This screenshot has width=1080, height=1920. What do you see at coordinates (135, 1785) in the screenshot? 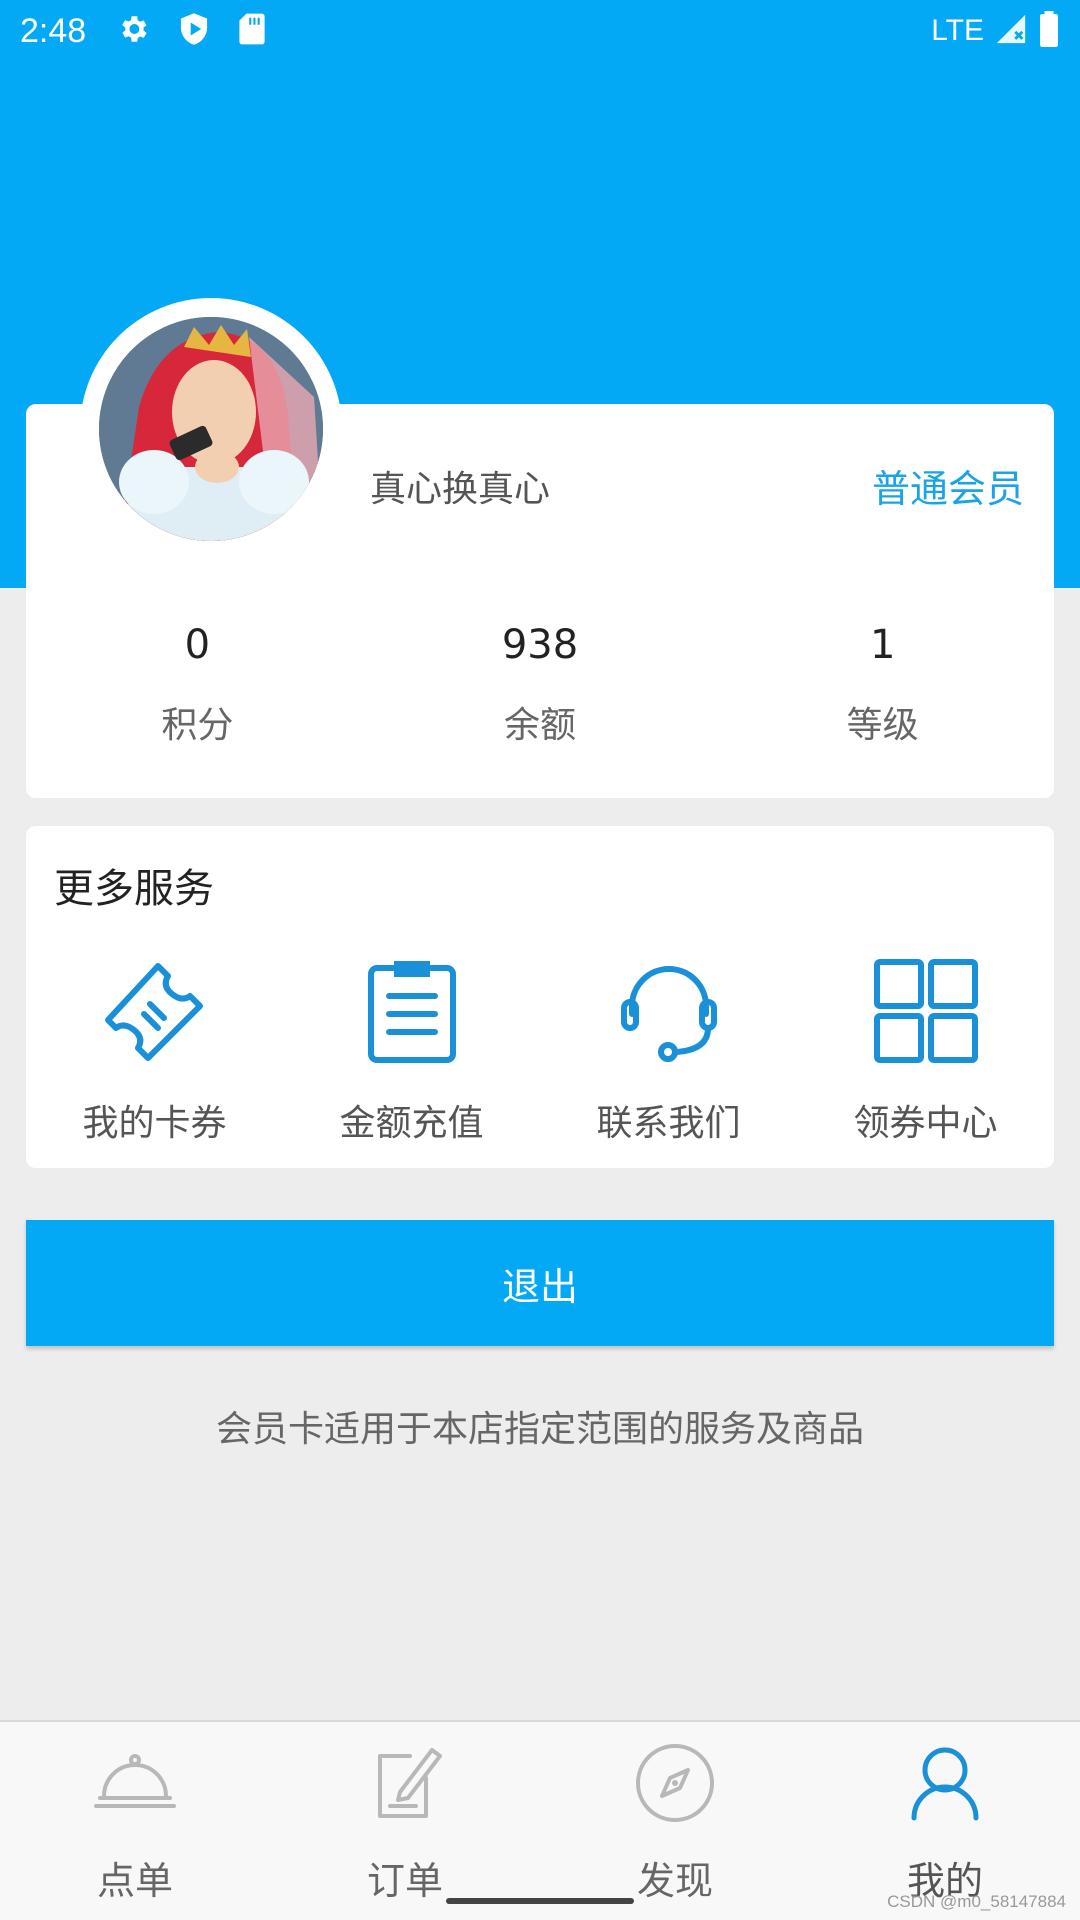
I see `dish-cover-icon` at bounding box center [135, 1785].